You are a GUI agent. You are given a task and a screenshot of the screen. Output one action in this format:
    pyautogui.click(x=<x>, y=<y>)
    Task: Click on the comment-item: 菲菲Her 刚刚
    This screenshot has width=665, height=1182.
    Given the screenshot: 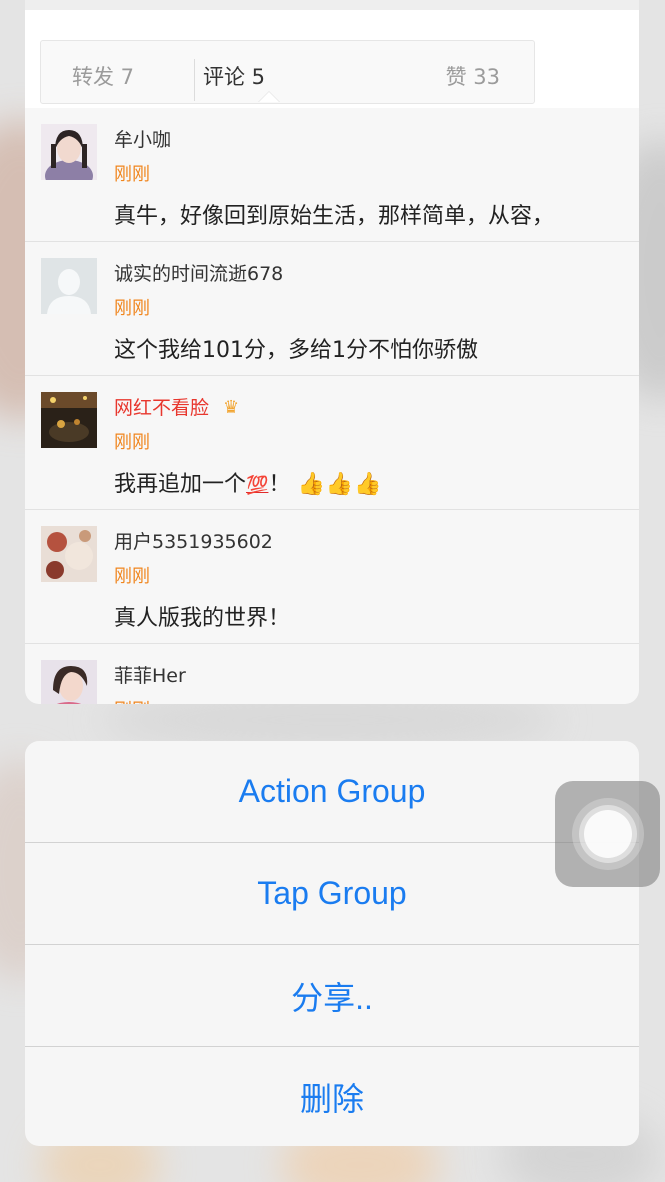 What is the action you would take?
    pyautogui.click(x=332, y=674)
    